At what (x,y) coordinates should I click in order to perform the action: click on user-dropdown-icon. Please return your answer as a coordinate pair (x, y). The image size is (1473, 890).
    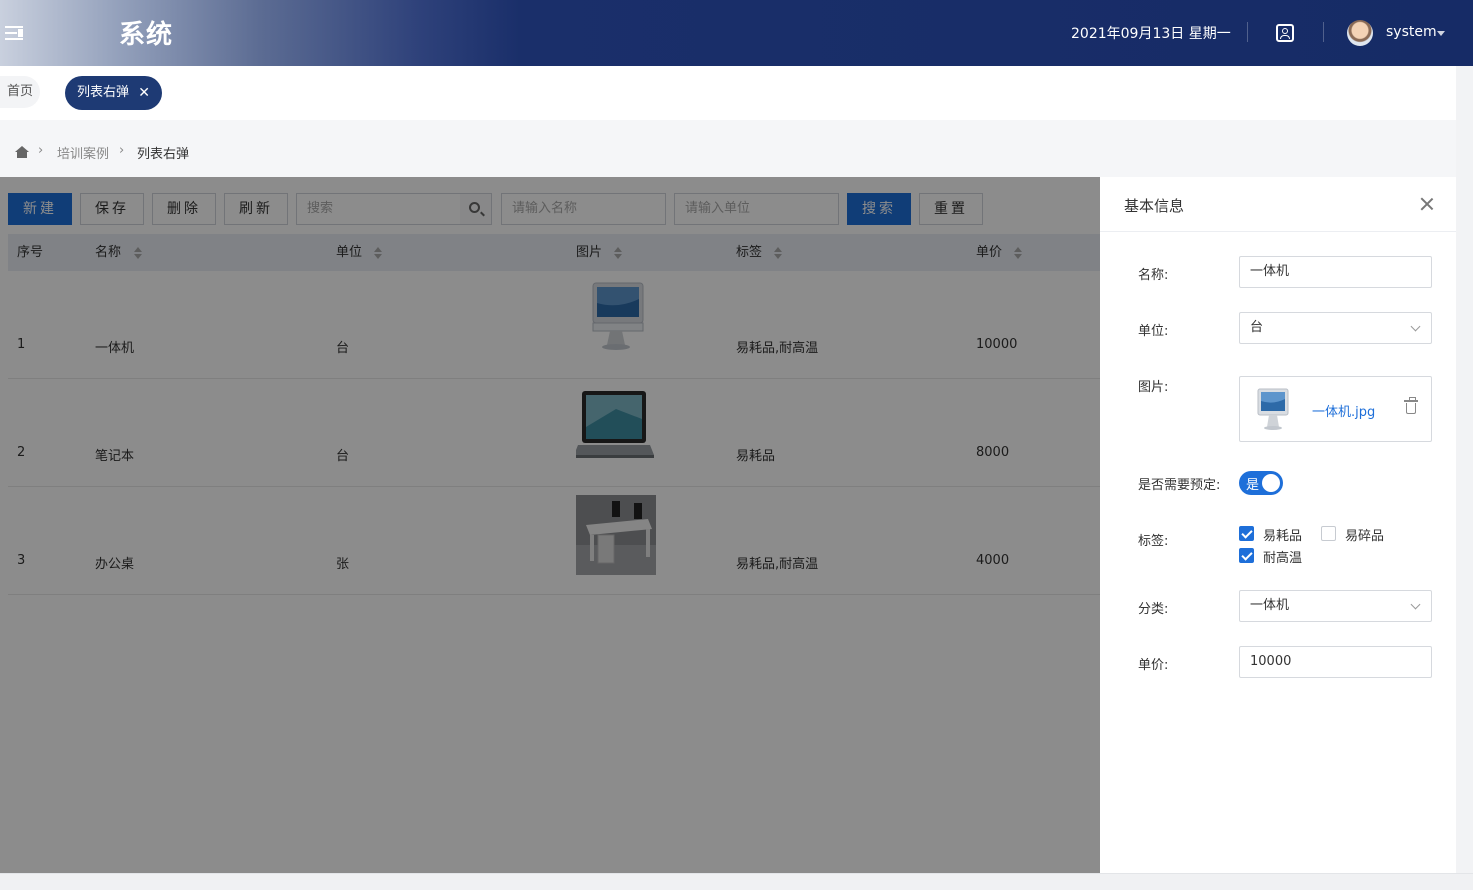
    Looking at the image, I should click on (1441, 33).